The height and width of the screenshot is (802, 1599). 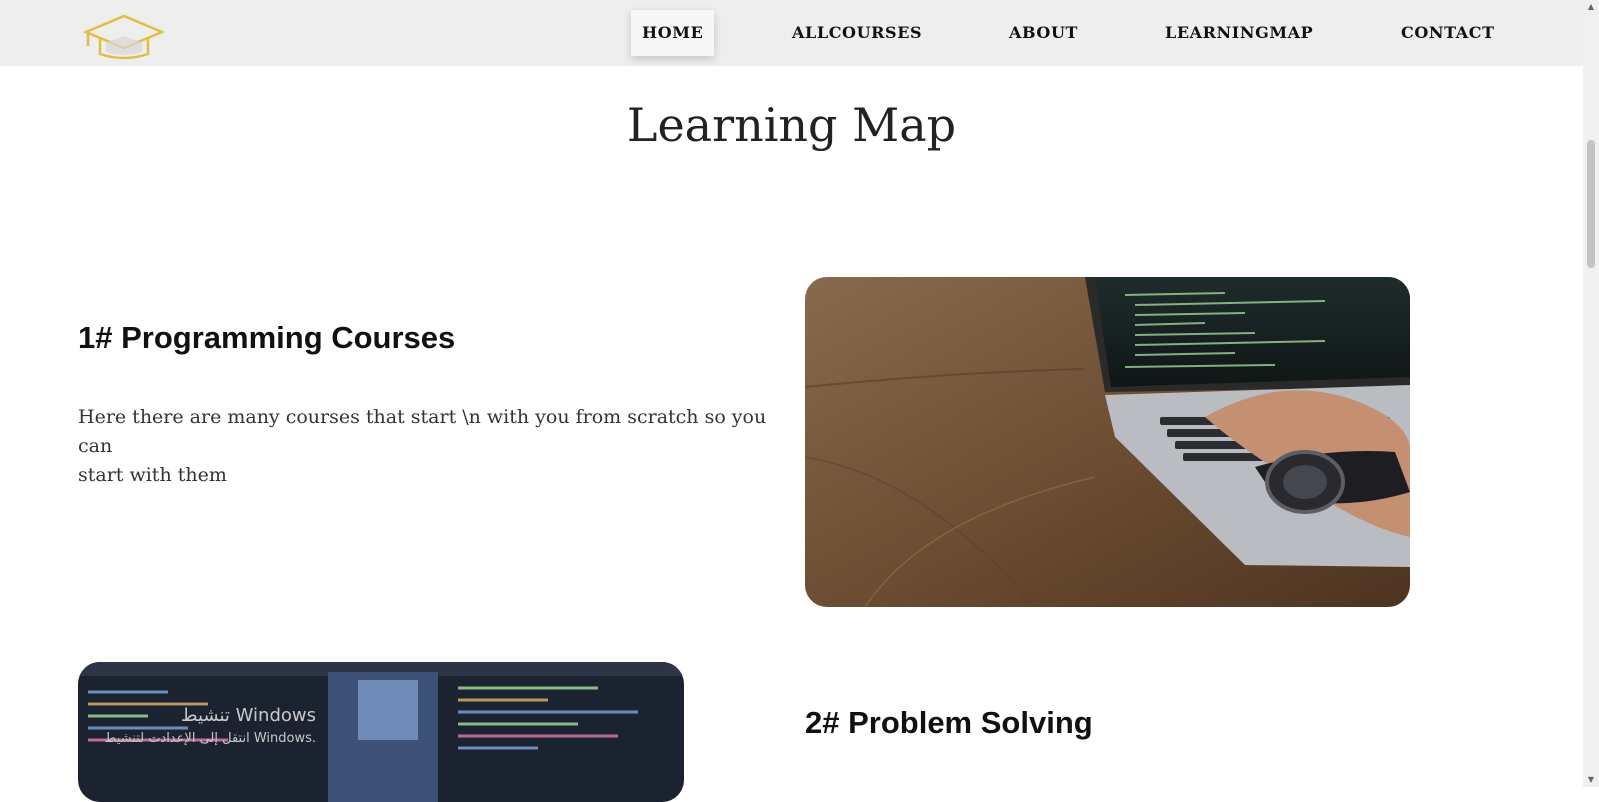 I want to click on nav-learningmap: LEARNINGMAP, so click(x=1239, y=33).